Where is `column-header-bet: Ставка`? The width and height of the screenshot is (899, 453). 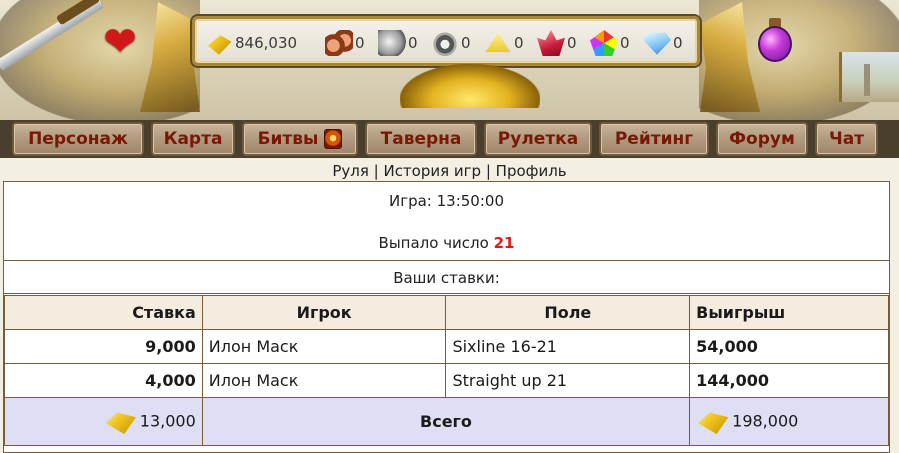
column-header-bet: Ставка is located at coordinates (103, 312).